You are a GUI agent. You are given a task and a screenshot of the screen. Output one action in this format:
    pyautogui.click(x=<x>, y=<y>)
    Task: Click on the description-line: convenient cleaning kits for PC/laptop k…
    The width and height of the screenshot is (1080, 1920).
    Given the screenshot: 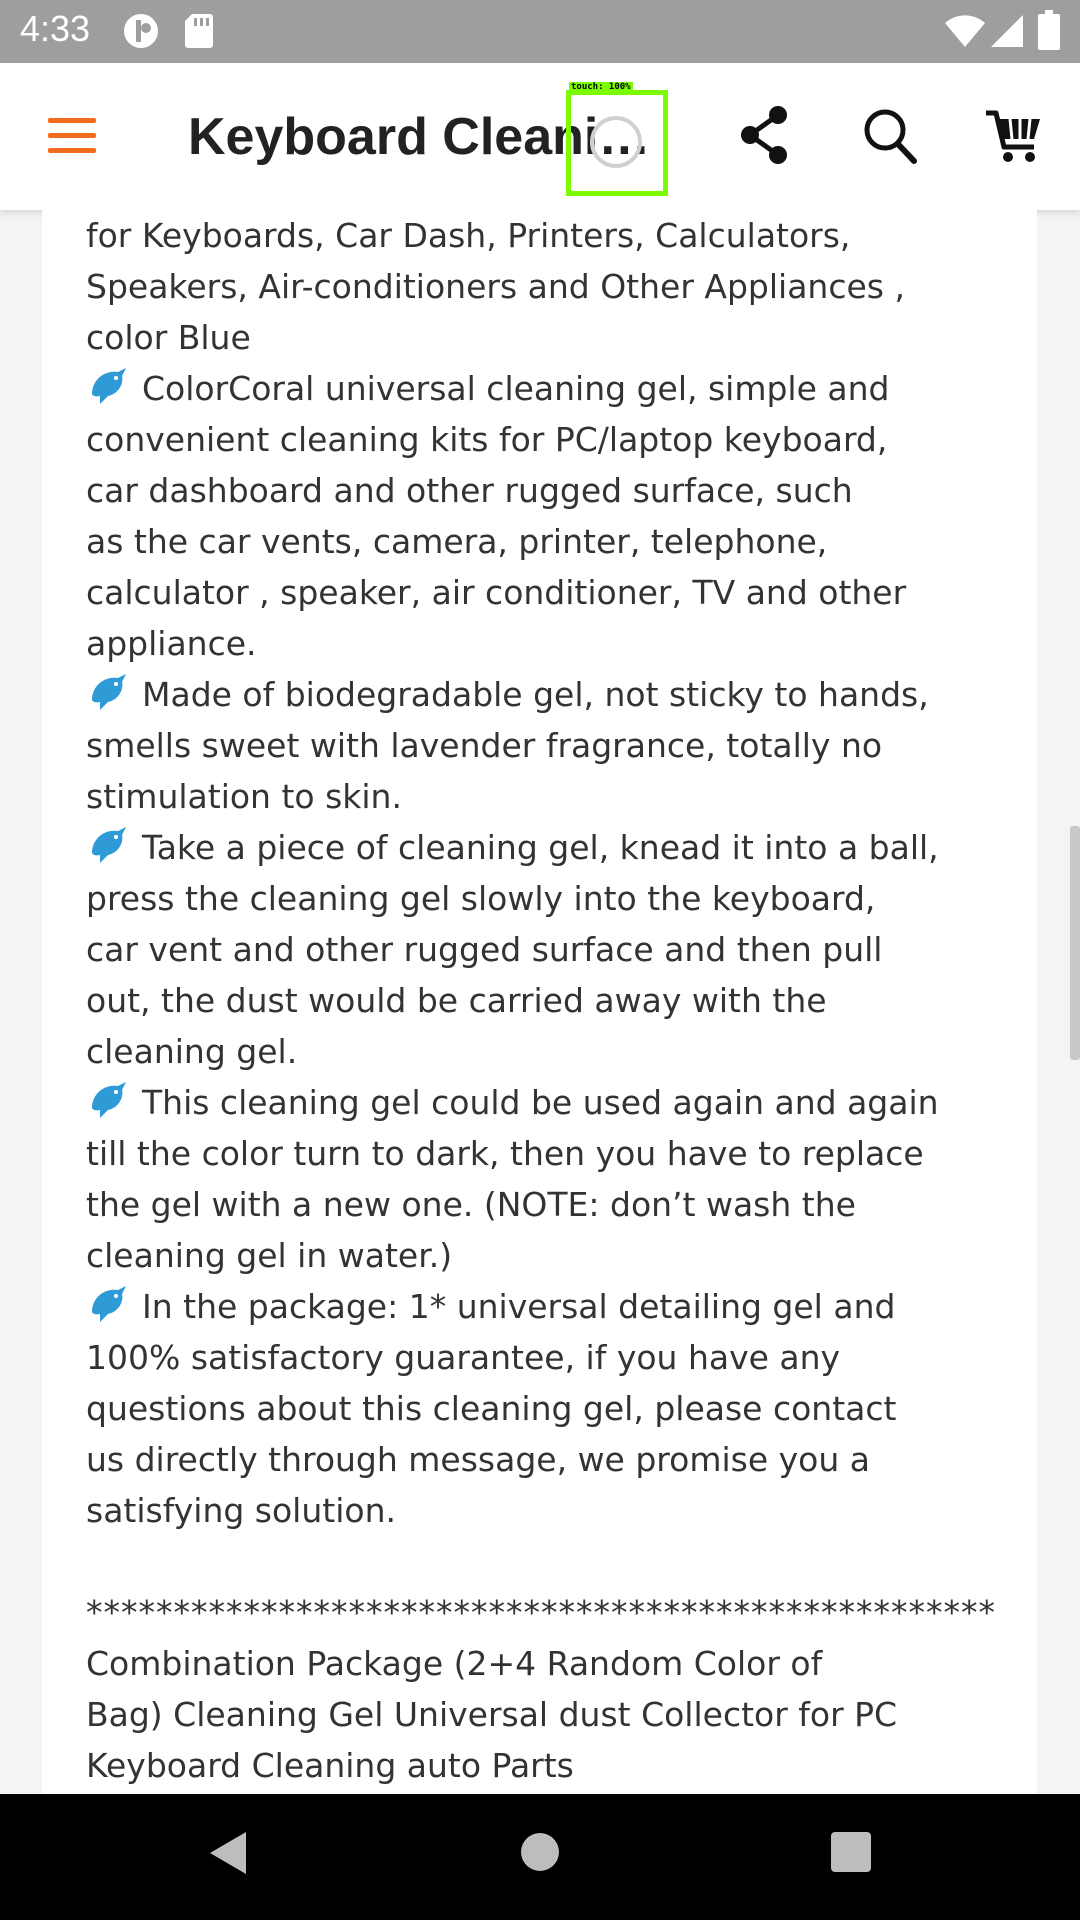 What is the action you would take?
    pyautogui.click(x=487, y=439)
    